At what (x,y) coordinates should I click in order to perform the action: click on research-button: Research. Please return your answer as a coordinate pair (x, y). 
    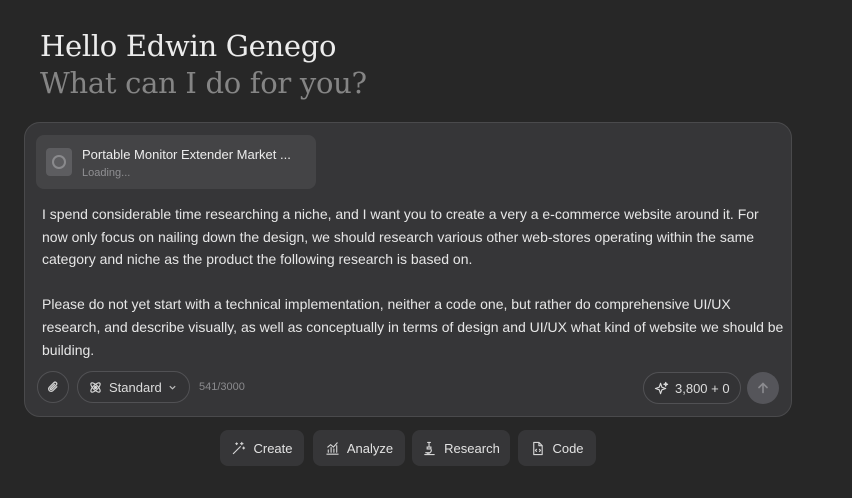
    Looking at the image, I should click on (461, 448).